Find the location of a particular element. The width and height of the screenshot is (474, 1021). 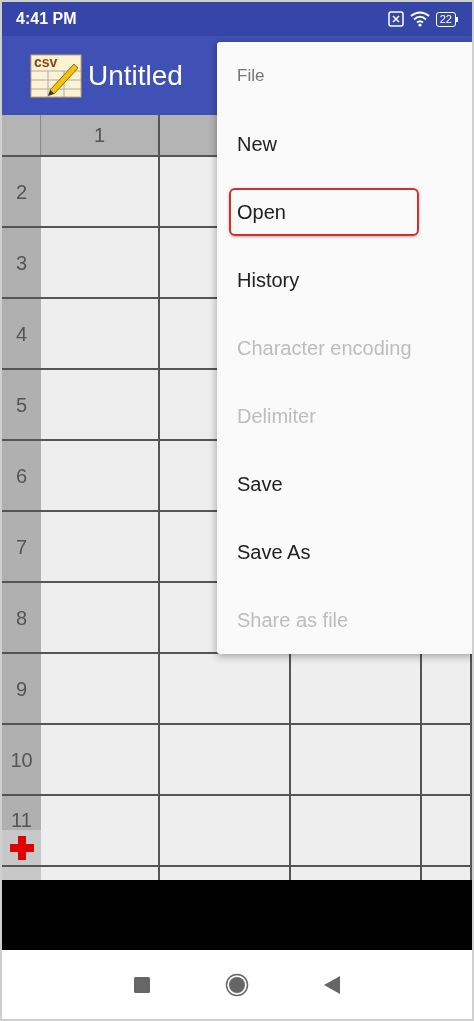

battery-icon: 22 is located at coordinates (446, 19).